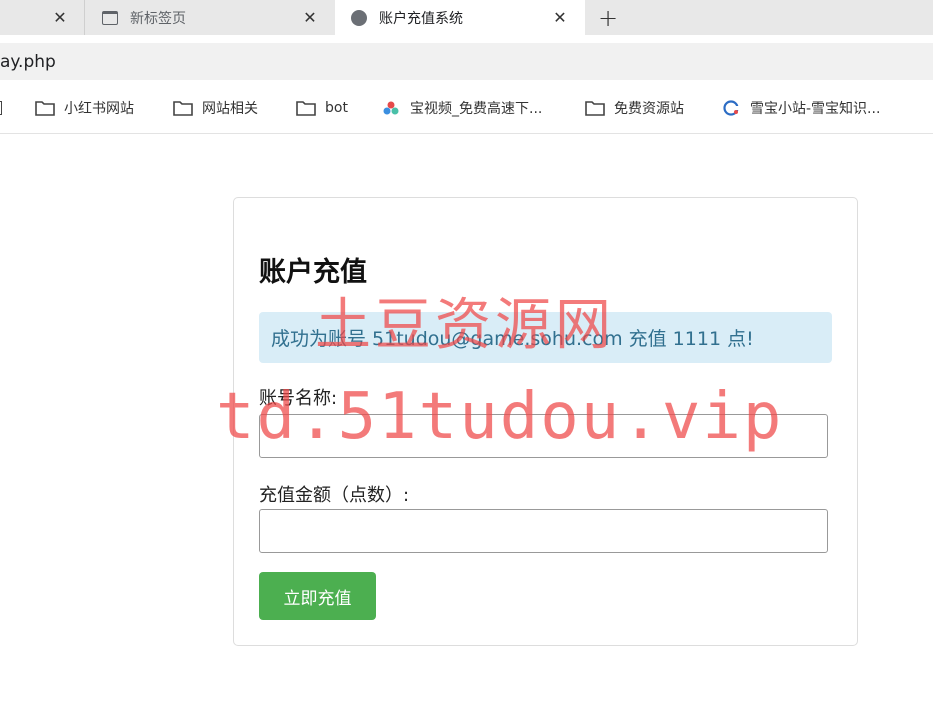 This screenshot has height=721, width=933. I want to click on url-text: ay.php, so click(28, 61).